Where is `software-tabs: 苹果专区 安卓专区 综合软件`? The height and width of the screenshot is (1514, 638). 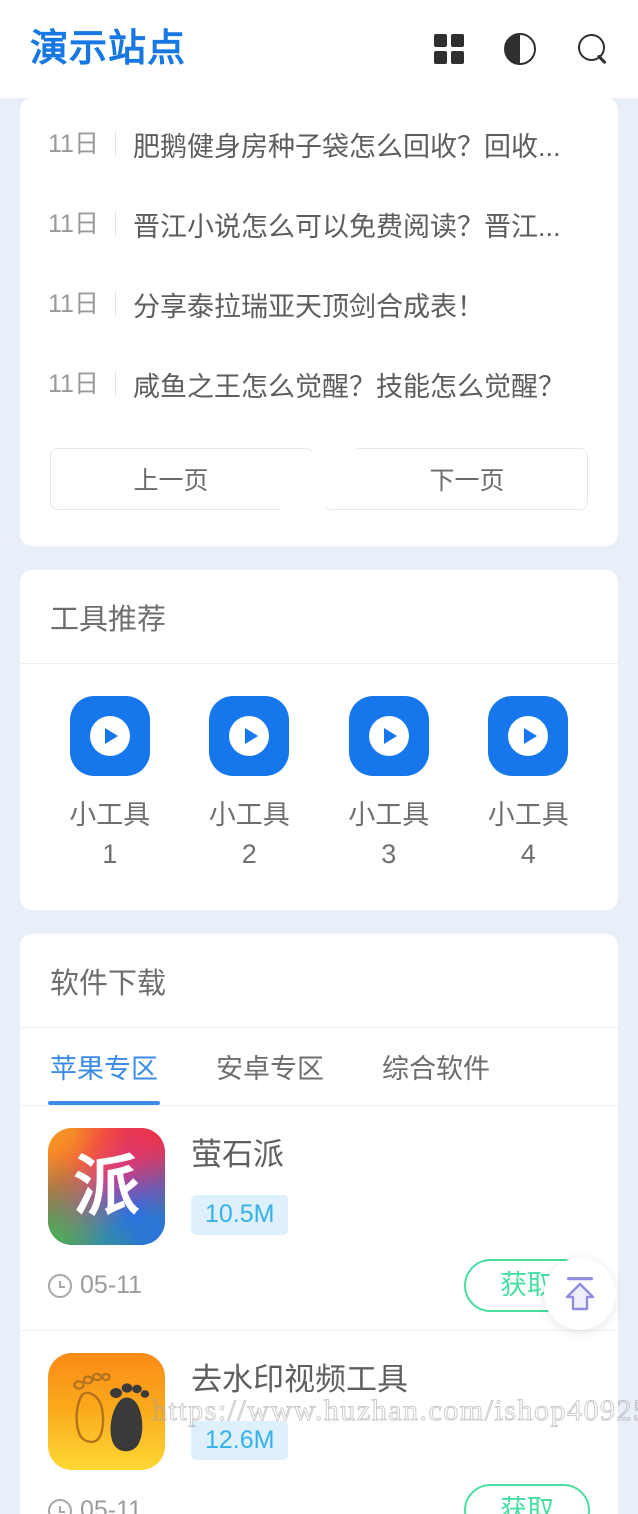
software-tabs: 苹果专区 安卓专区 综合软件 is located at coordinates (319, 1067).